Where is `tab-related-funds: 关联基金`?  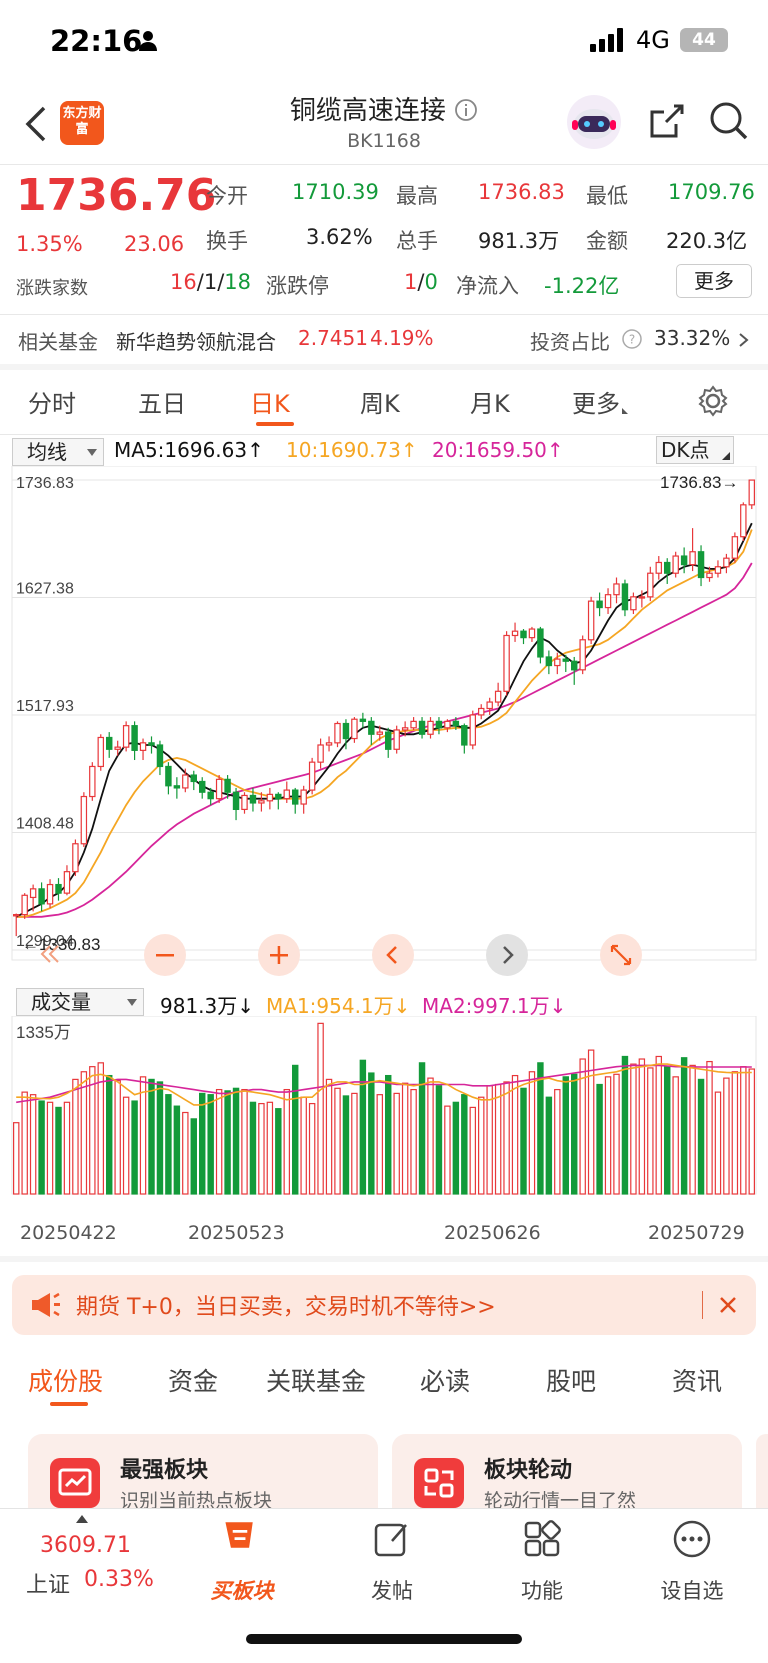 tab-related-funds: 关联基金 is located at coordinates (316, 1380).